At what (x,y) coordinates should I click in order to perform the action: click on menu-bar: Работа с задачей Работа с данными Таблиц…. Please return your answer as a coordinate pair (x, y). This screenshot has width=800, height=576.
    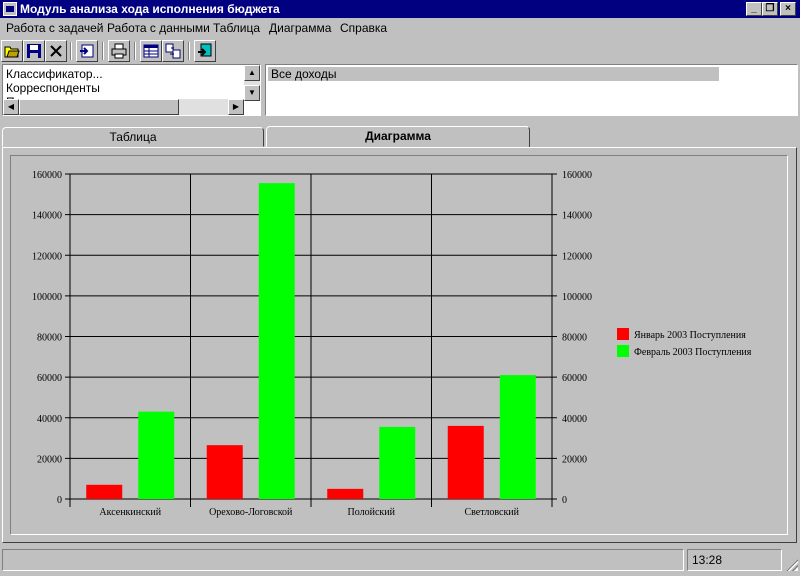
    Looking at the image, I should click on (400, 28).